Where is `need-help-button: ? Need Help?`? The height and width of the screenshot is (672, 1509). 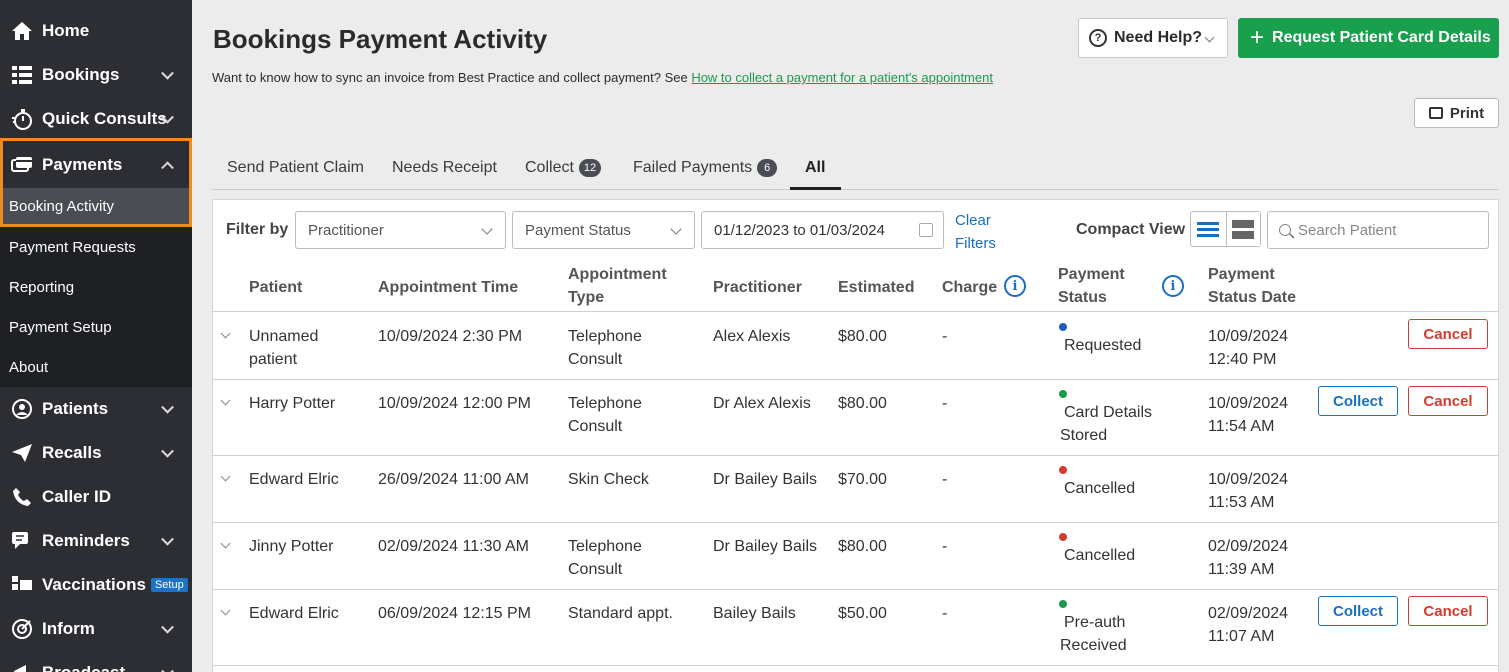 need-help-button: ? Need Help? is located at coordinates (1153, 38).